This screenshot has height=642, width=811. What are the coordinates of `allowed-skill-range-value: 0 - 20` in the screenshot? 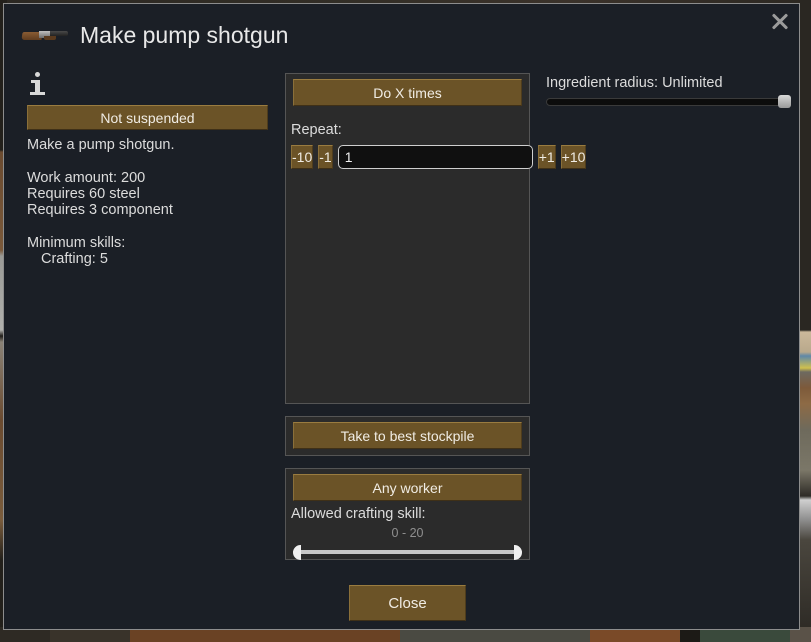 It's located at (407, 533).